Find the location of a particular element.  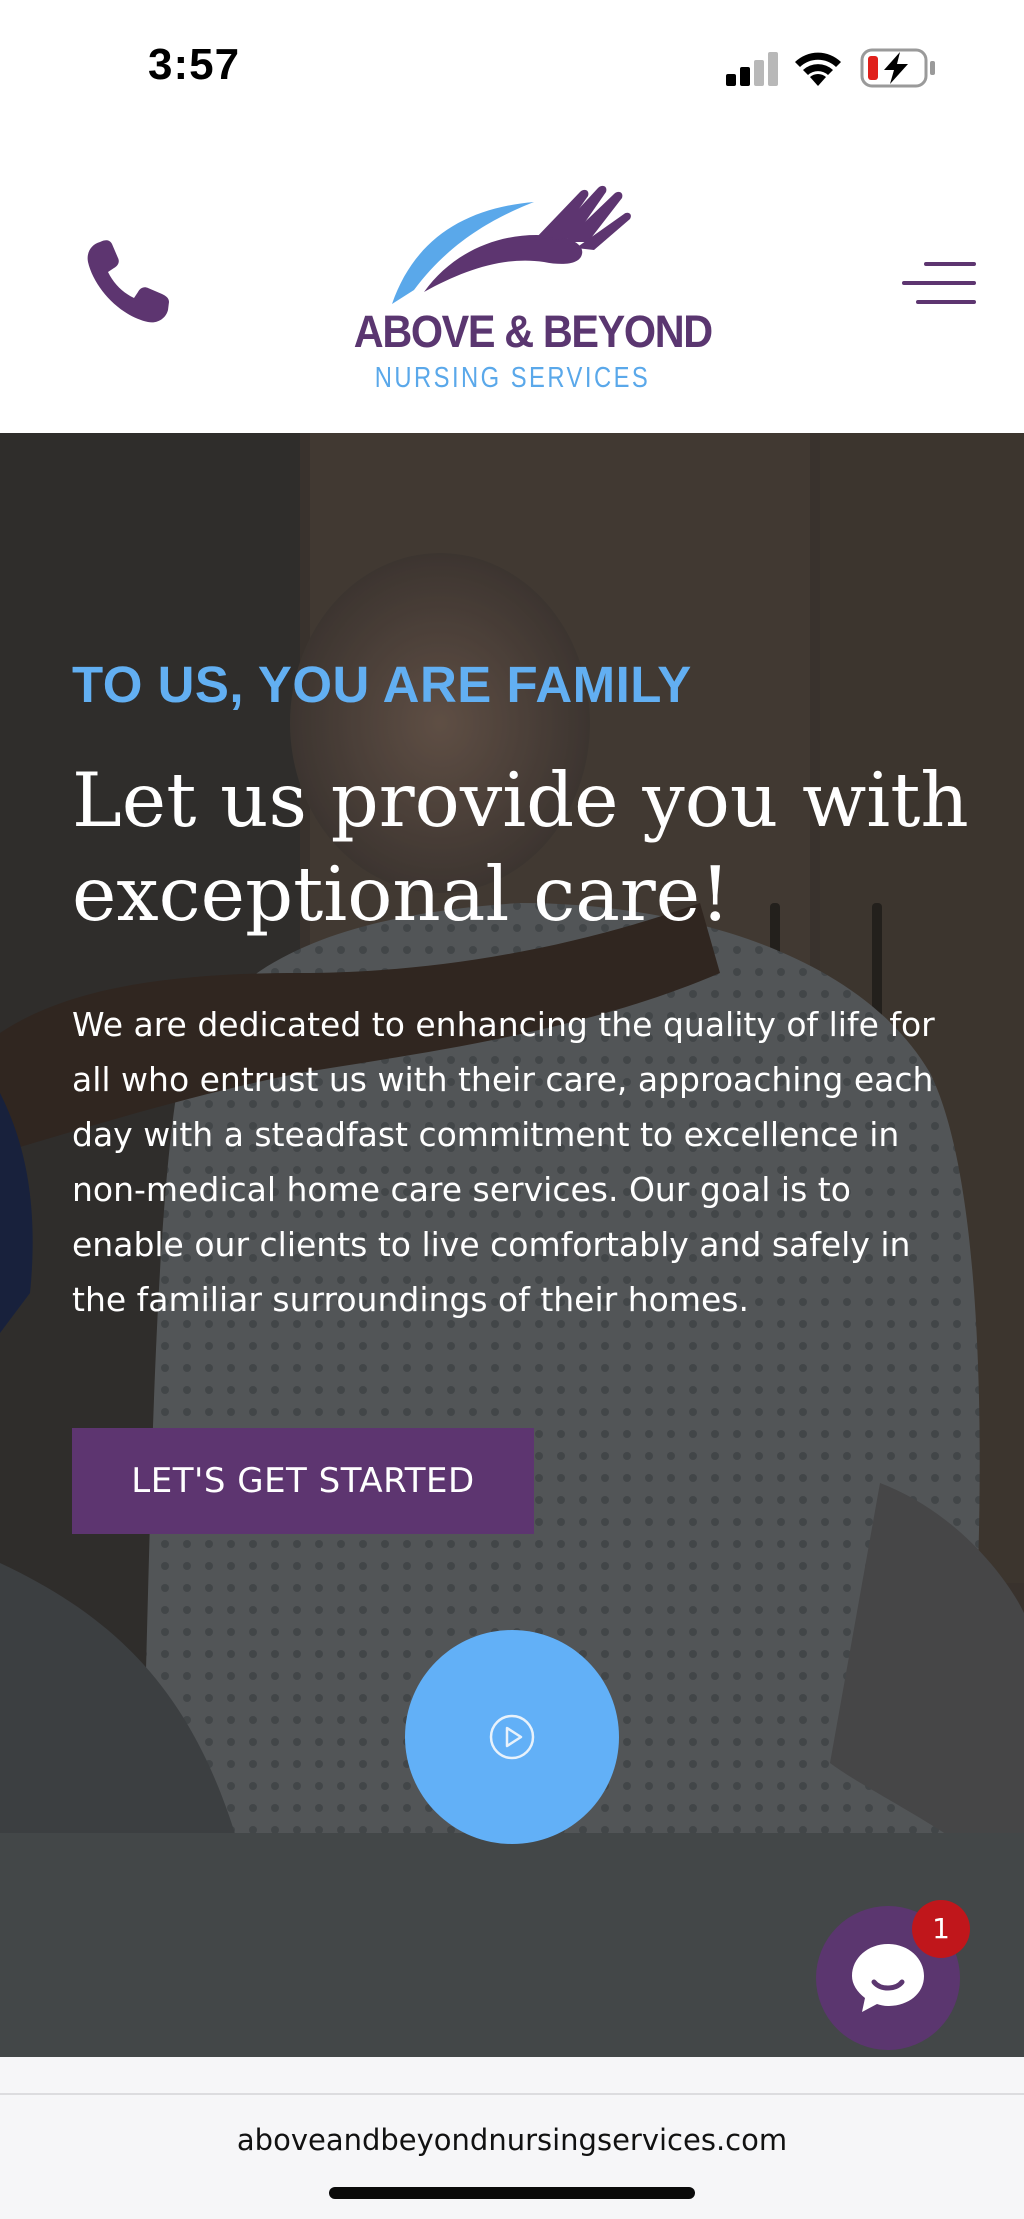

chat-bubble-icon is located at coordinates (888, 1978).